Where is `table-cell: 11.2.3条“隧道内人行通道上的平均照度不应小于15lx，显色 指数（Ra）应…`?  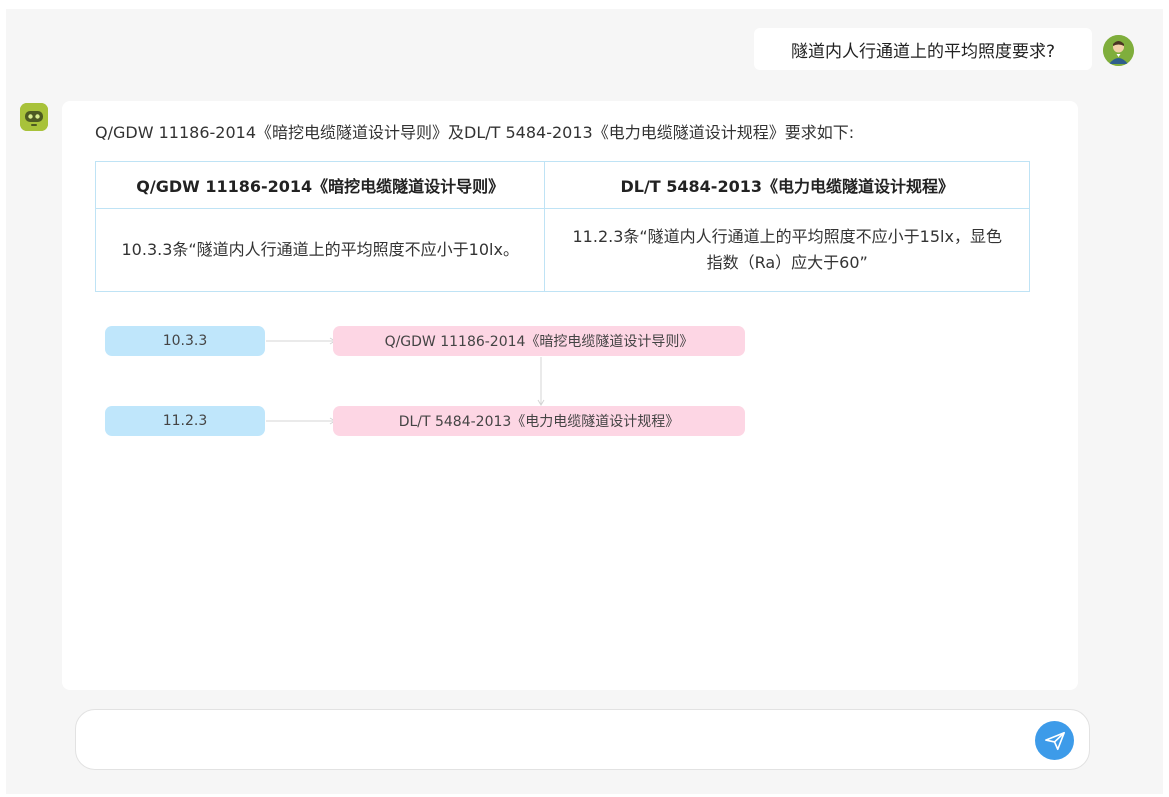 table-cell: 11.2.3条“隧道内人行通道上的平均照度不应小于15lx，显色 指数（Ra）应… is located at coordinates (787, 250).